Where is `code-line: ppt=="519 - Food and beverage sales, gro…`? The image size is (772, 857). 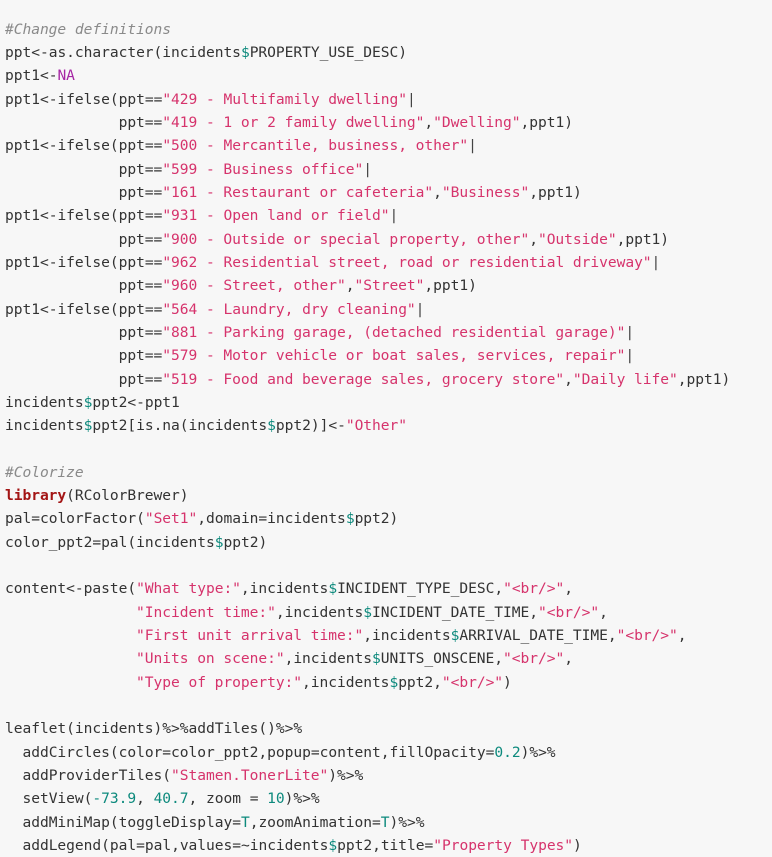
code-line: ppt=="519 - Food and beverage sales, gro… is located at coordinates (424, 379).